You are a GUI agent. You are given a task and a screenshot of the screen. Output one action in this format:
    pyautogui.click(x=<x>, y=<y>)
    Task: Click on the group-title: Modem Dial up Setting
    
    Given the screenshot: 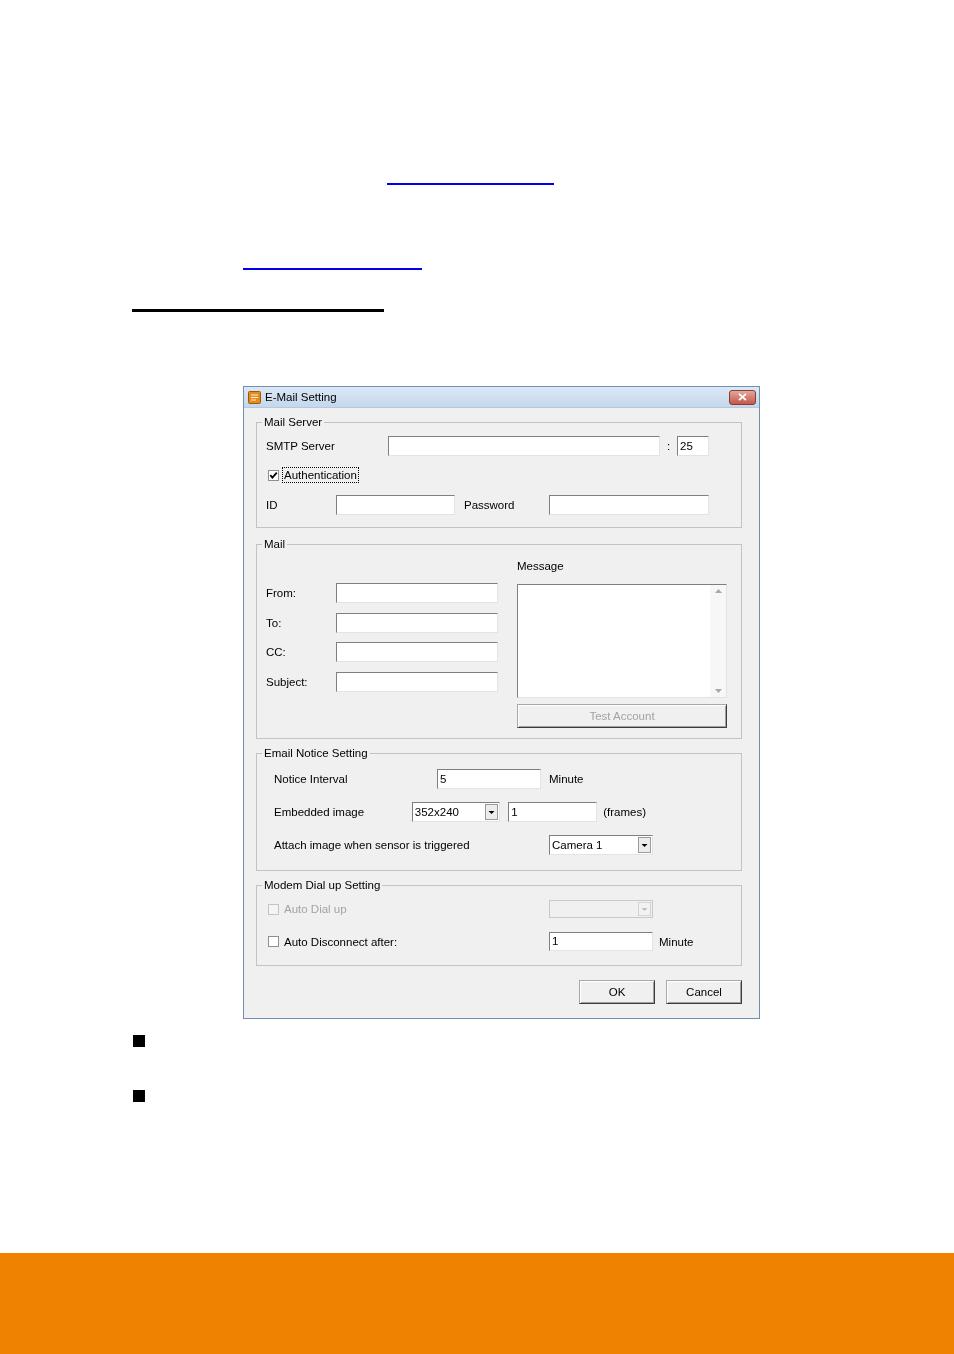 What is the action you would take?
    pyautogui.click(x=322, y=885)
    